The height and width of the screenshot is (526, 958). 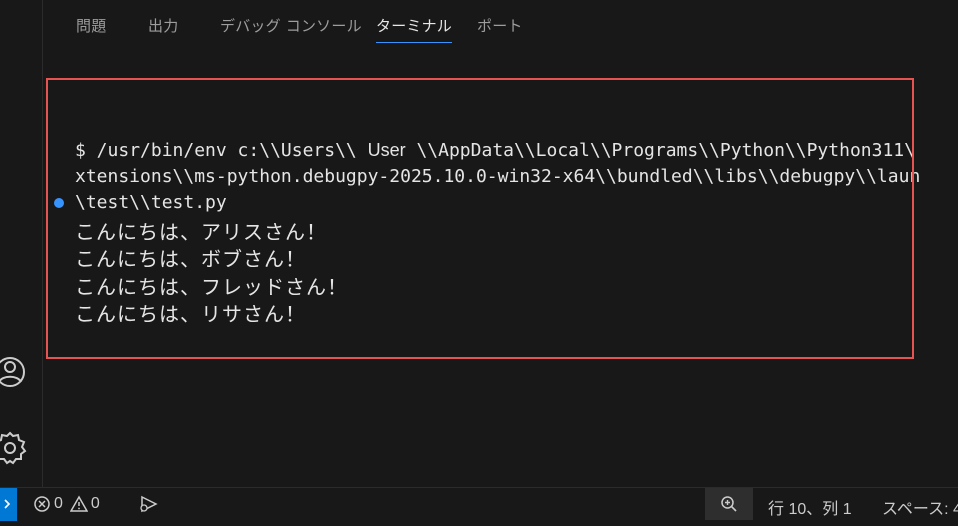 What do you see at coordinates (78, 503) in the screenshot?
I see `warning-icon` at bounding box center [78, 503].